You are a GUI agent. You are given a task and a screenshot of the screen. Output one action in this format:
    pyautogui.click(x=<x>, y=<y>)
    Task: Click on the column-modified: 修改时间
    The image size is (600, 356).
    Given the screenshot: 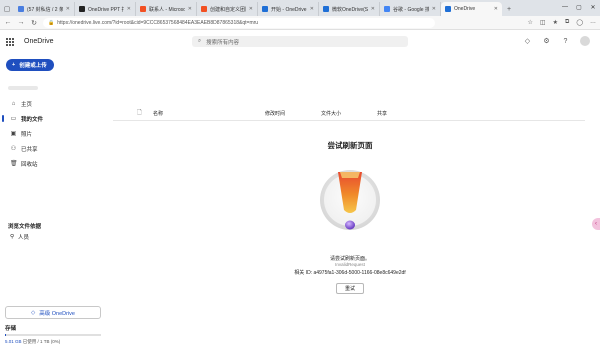 What is the action you would take?
    pyautogui.click(x=275, y=113)
    